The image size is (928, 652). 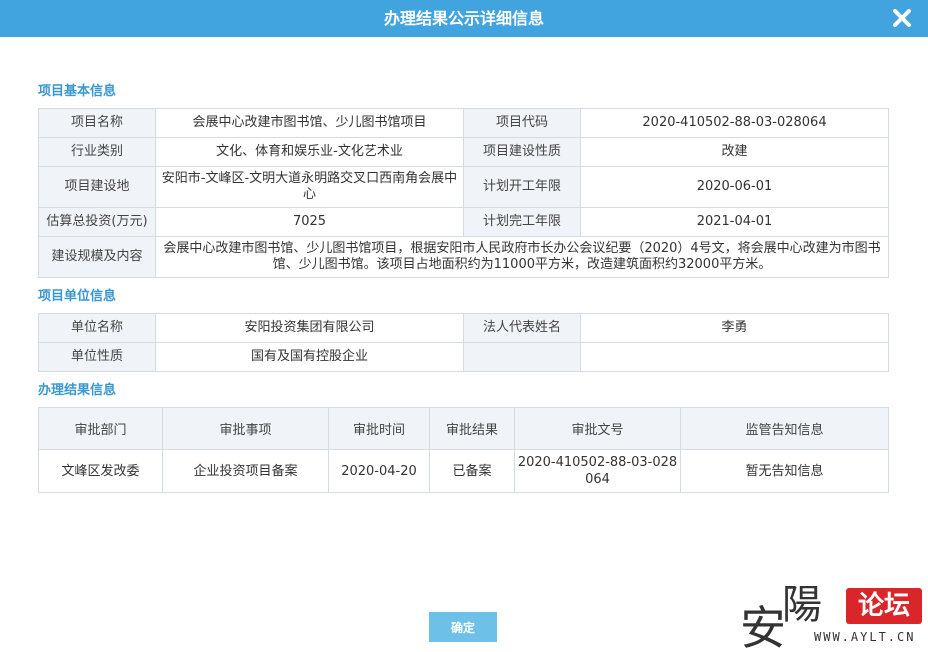 I want to click on value-planned-start: 2020-06-01, so click(x=734, y=187).